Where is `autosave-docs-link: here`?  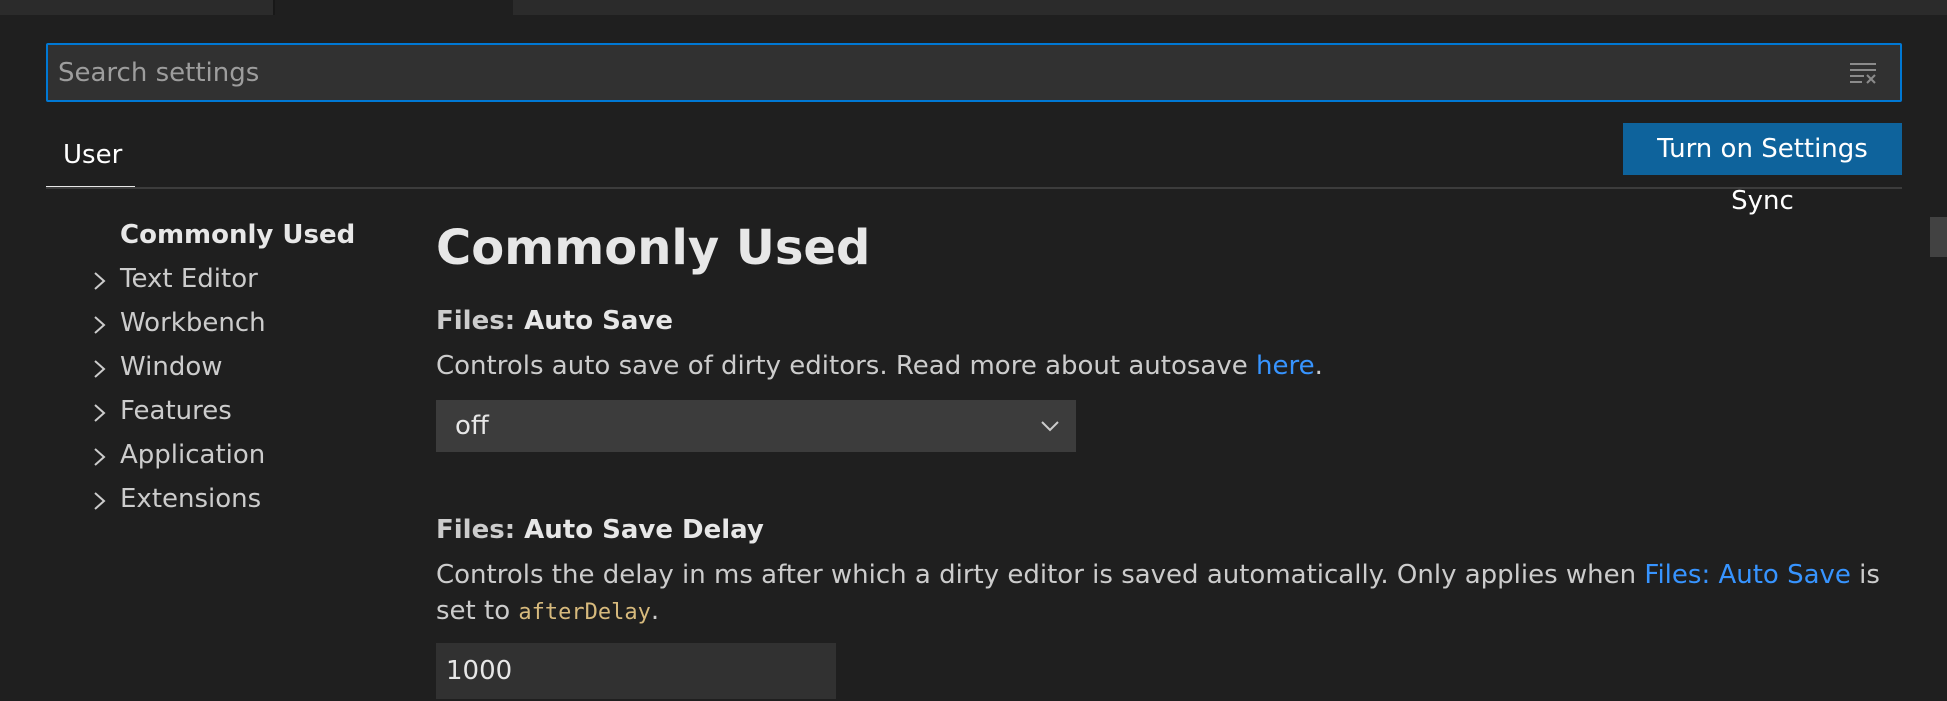 autosave-docs-link: here is located at coordinates (1285, 366).